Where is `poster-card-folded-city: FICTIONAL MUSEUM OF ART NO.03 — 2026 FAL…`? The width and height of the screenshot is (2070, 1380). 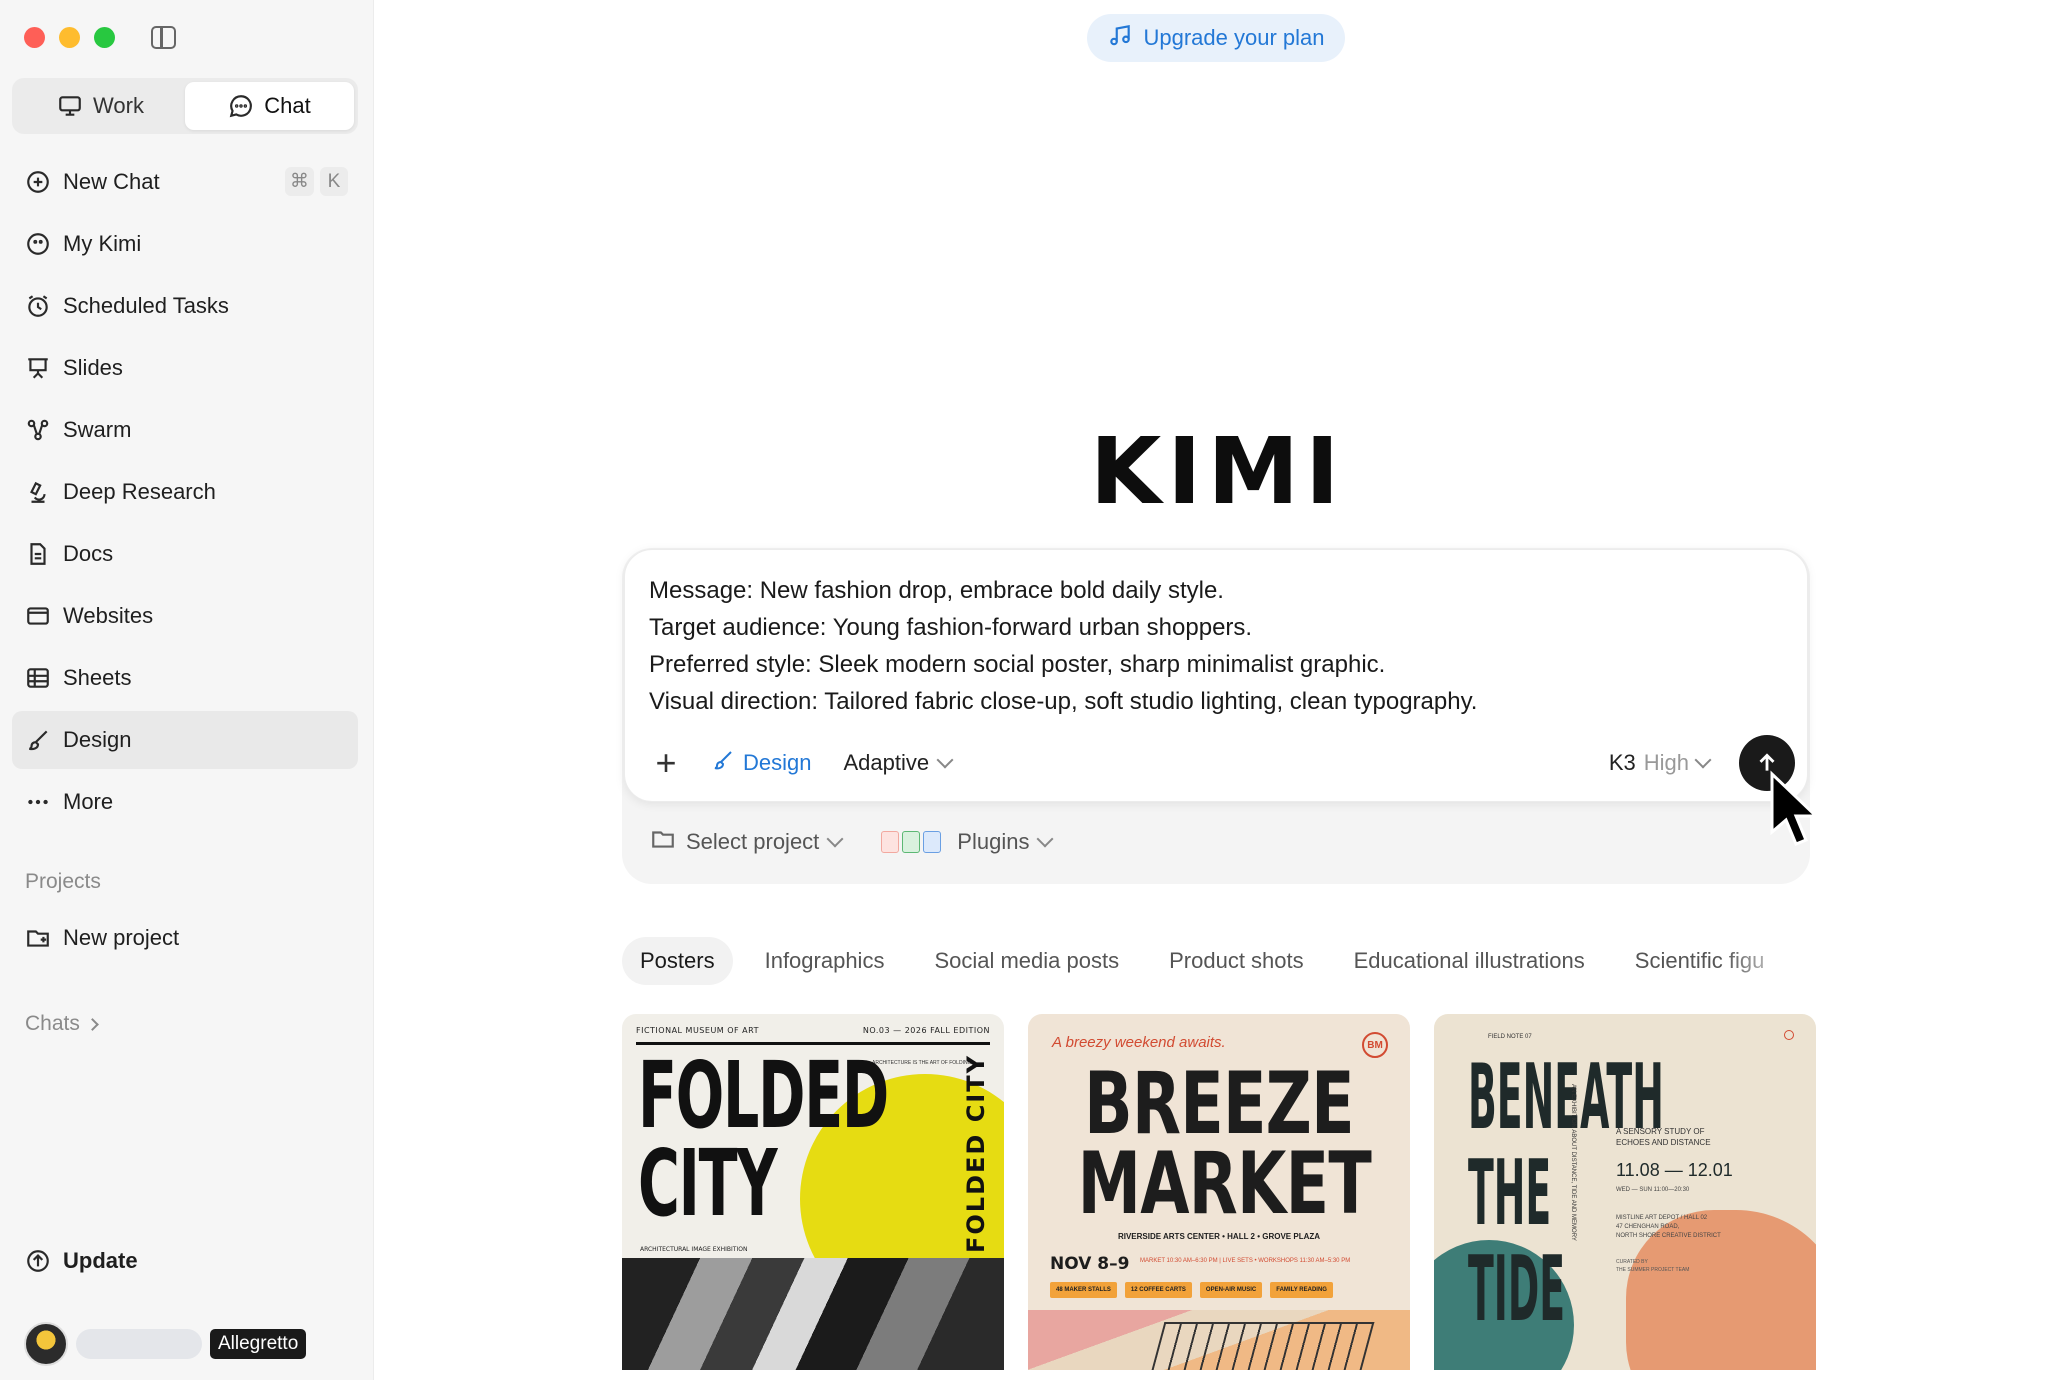 poster-card-folded-city: FICTIONAL MUSEUM OF ART NO.03 — 2026 FAL… is located at coordinates (813, 1192).